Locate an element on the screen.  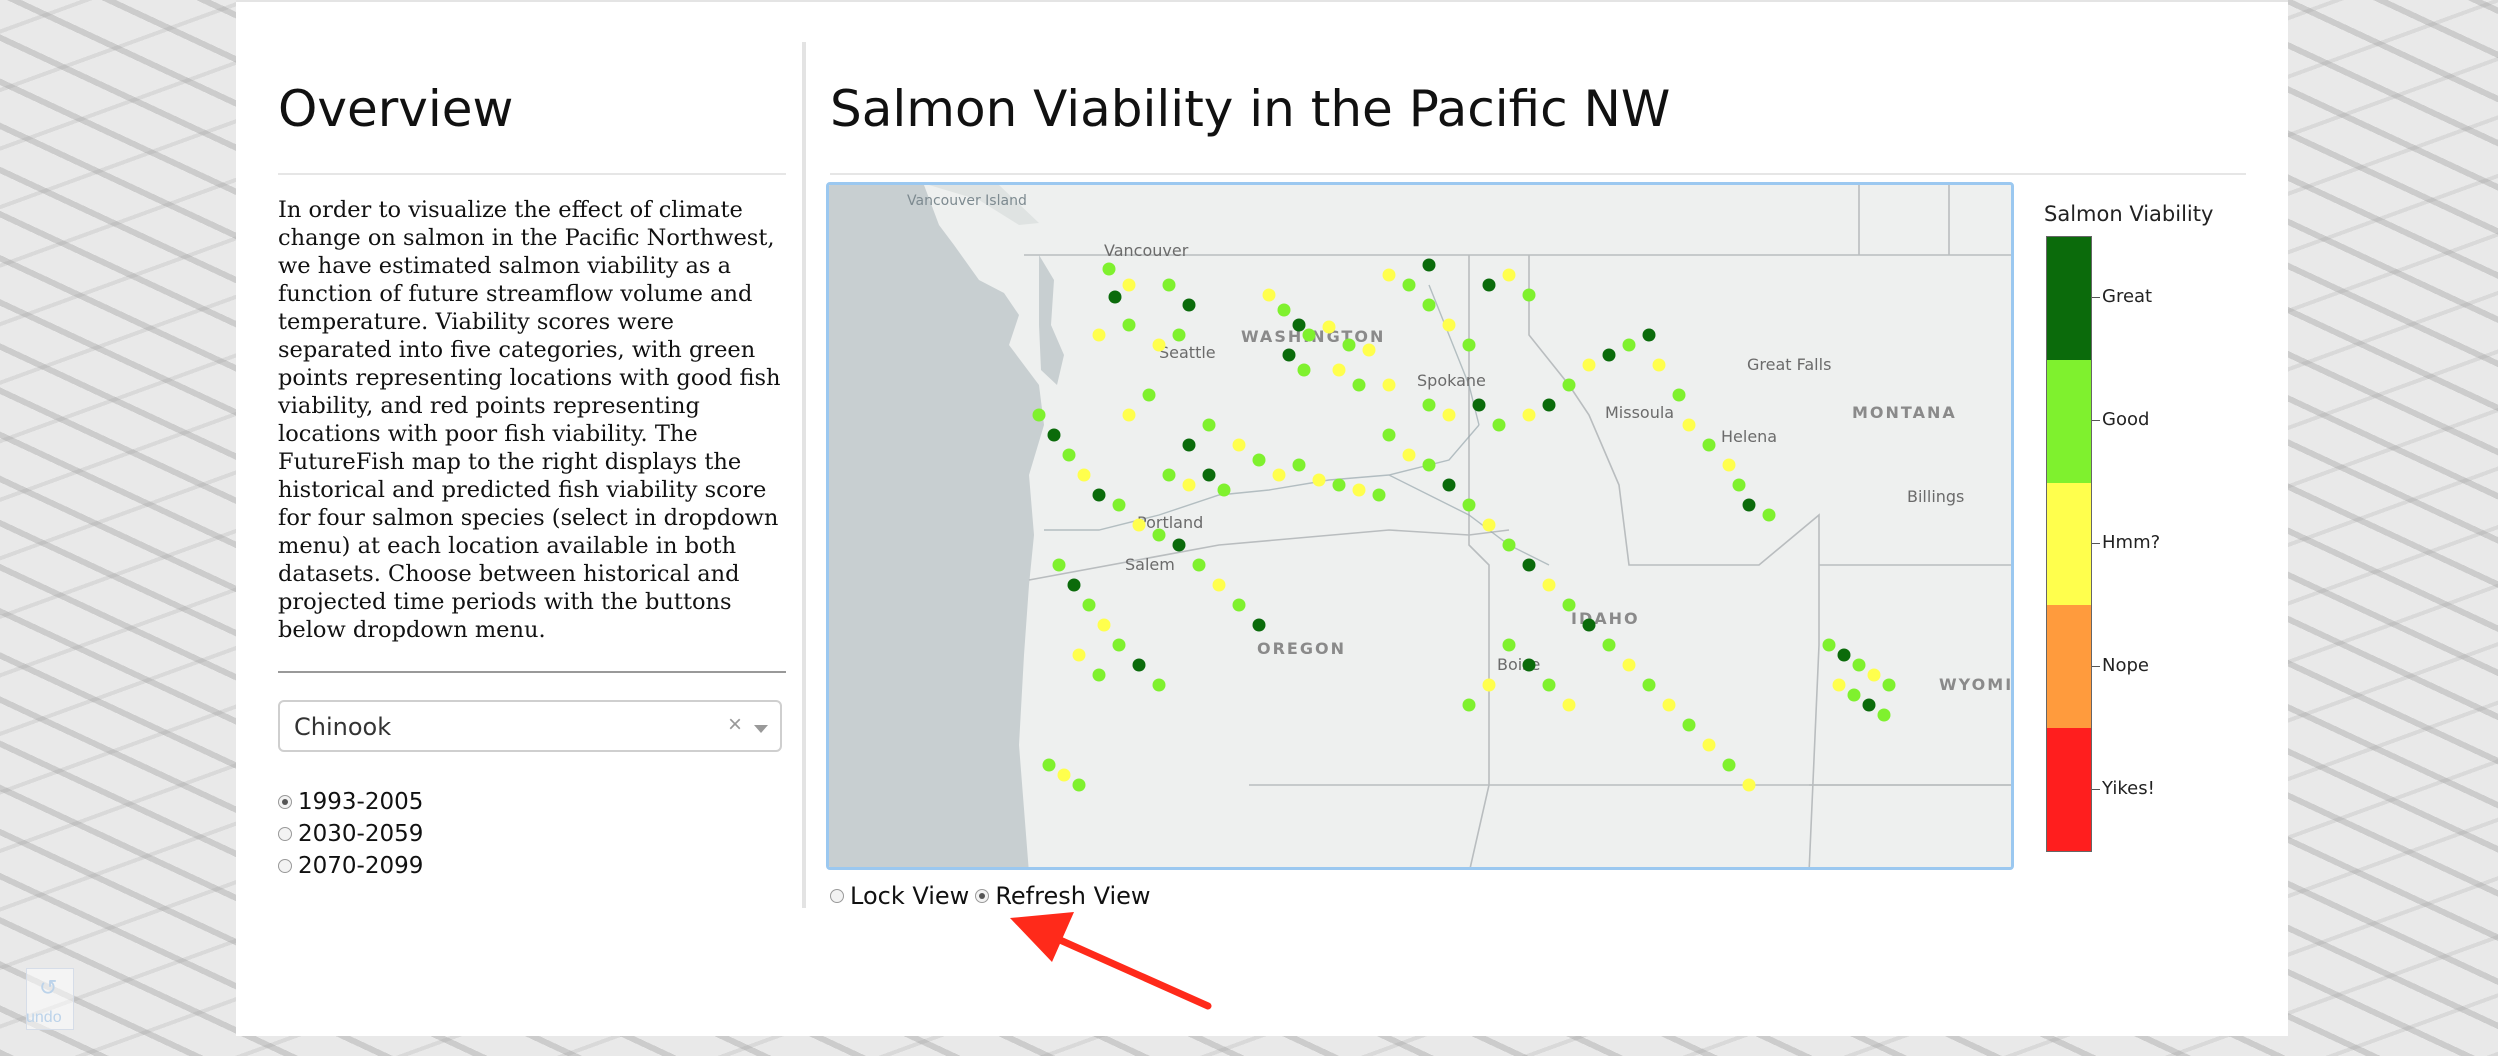
clear-selection-icon: × is located at coordinates (735, 725).